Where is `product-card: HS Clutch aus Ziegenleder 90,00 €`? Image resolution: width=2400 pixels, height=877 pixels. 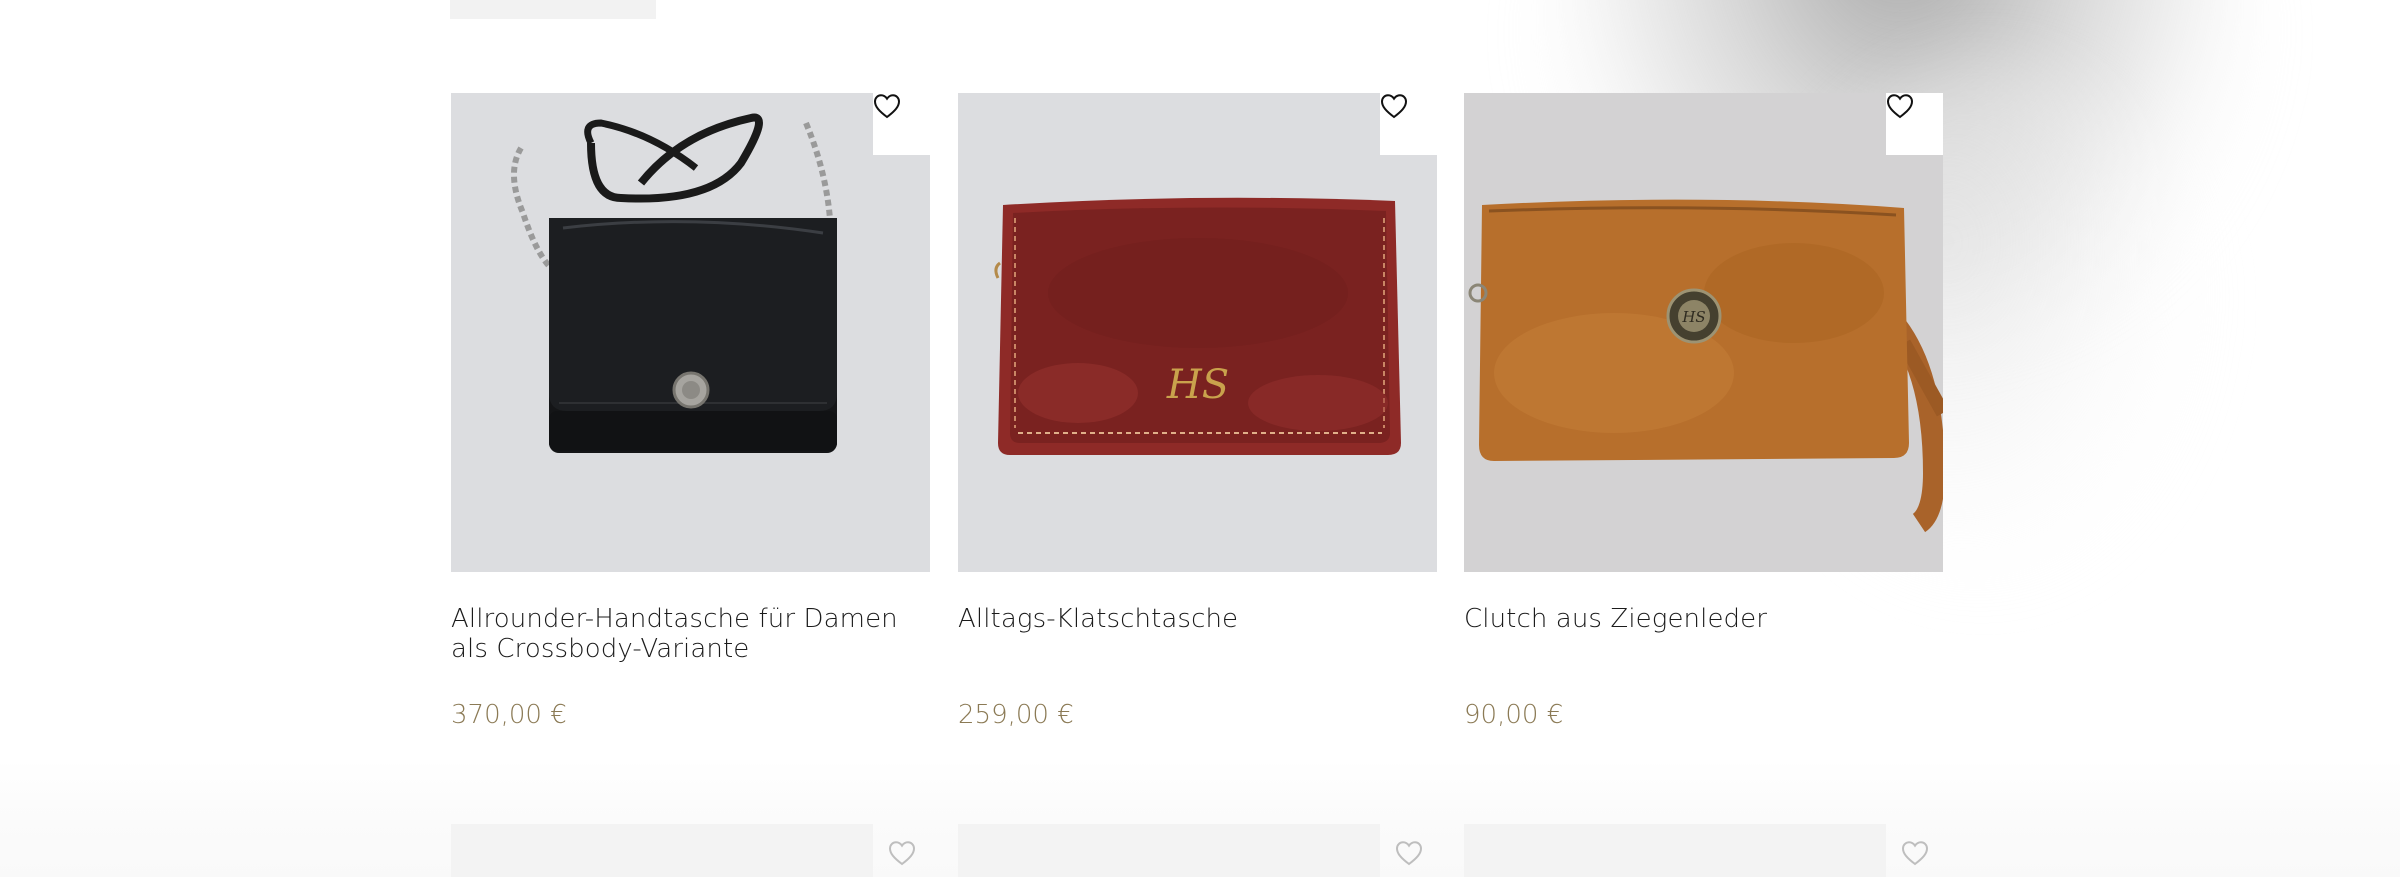 product-card: HS Clutch aus Ziegenleder 90,00 € is located at coordinates (1703, 411).